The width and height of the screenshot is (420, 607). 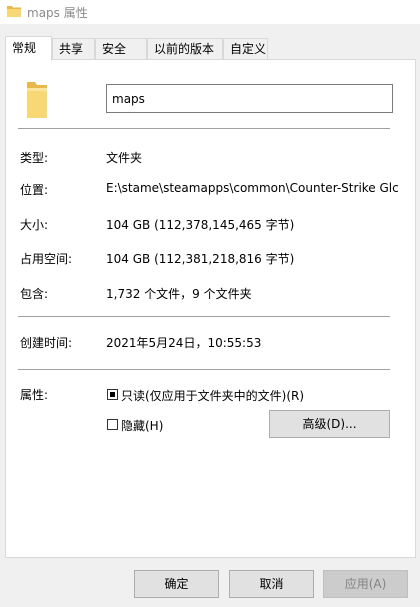 What do you see at coordinates (166, 425) in the screenshot?
I see `hidden-checkbox: 隐藏(H)` at bounding box center [166, 425].